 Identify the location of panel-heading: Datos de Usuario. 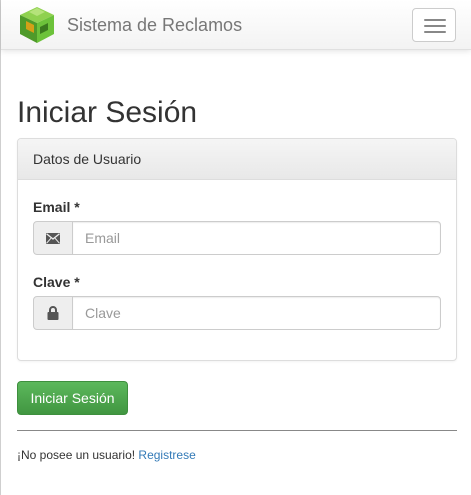
(237, 159).